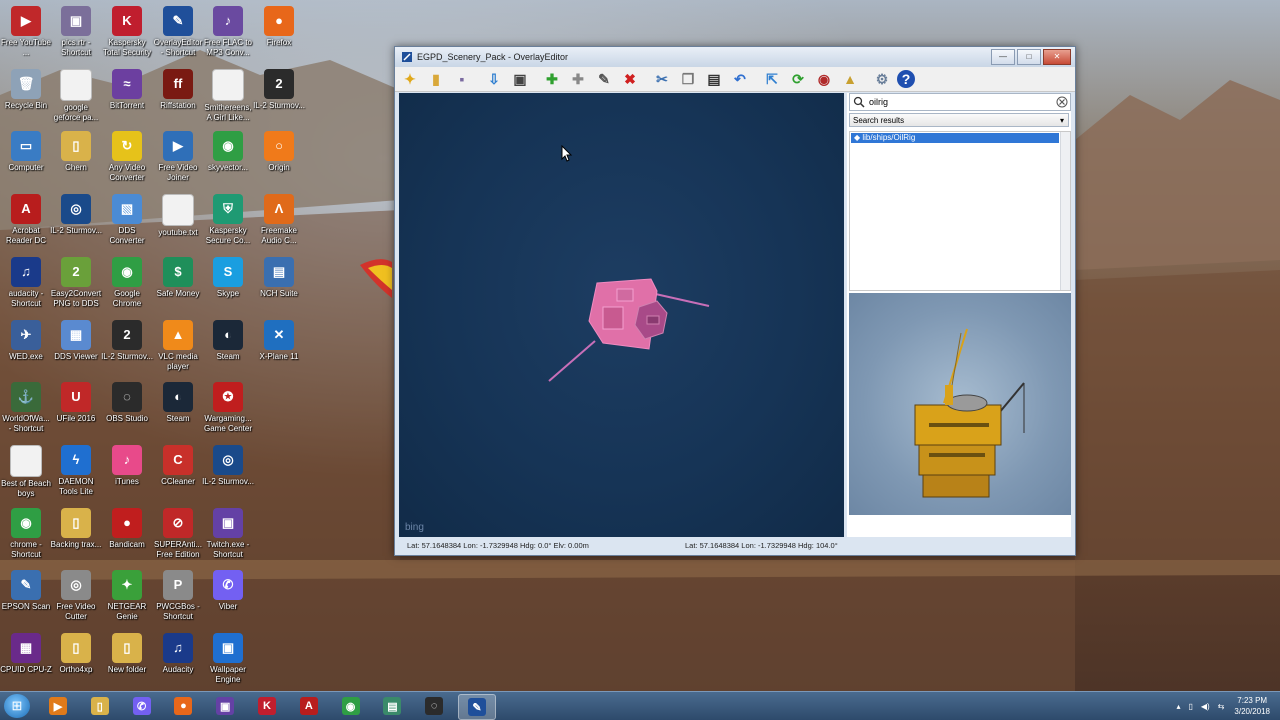 This screenshot has width=1280, height=720. Describe the element at coordinates (688, 79) in the screenshot. I see `copy-icon: ❐` at that location.